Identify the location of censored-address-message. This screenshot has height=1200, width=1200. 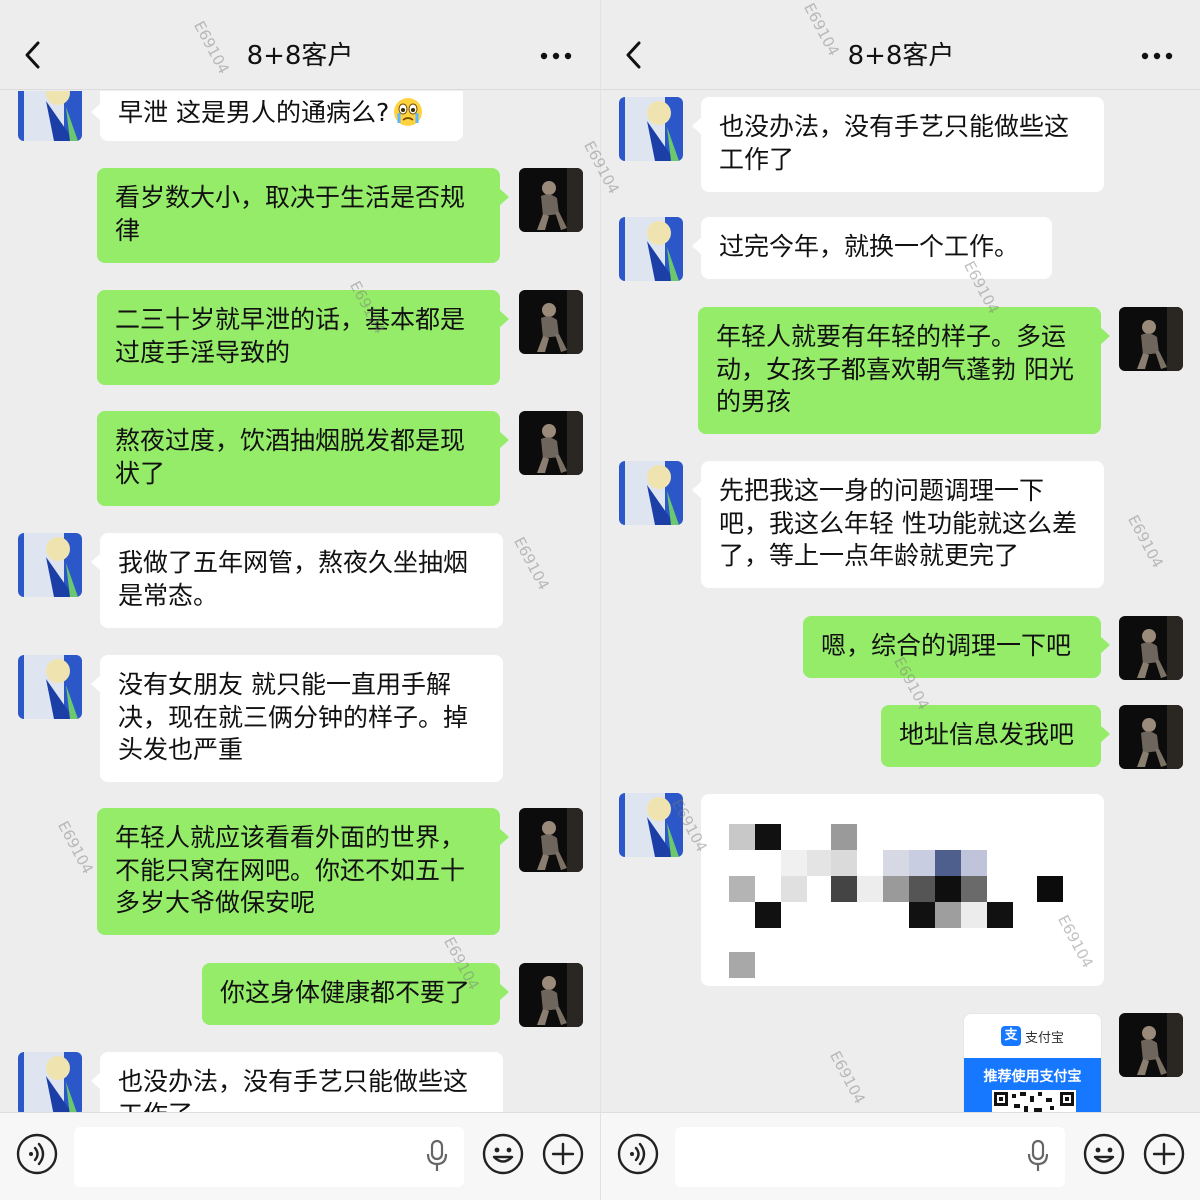
(902, 890).